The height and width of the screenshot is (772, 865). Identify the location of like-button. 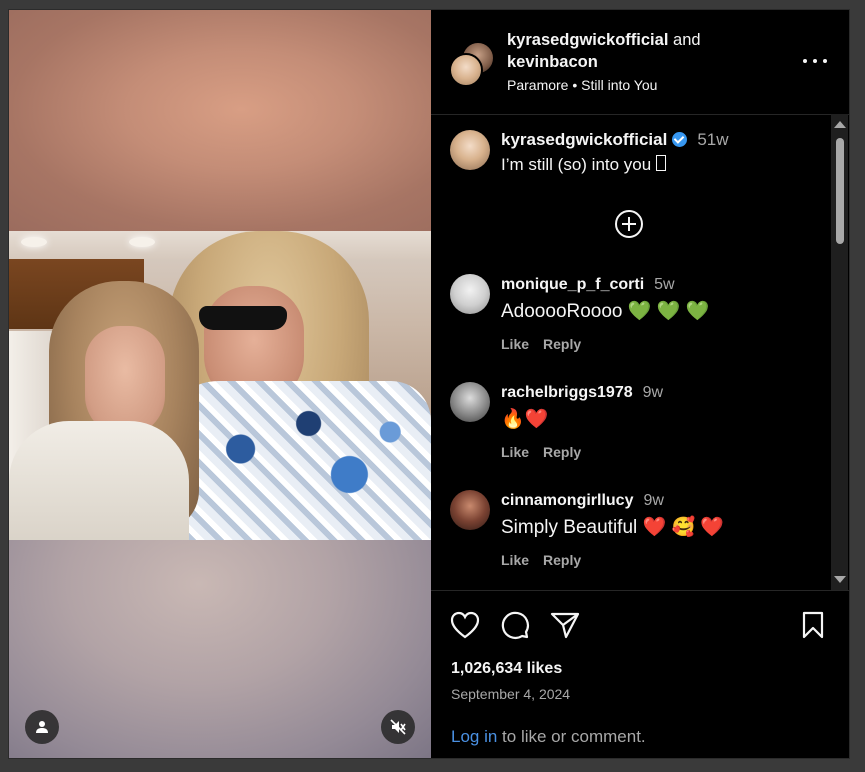
(465, 625).